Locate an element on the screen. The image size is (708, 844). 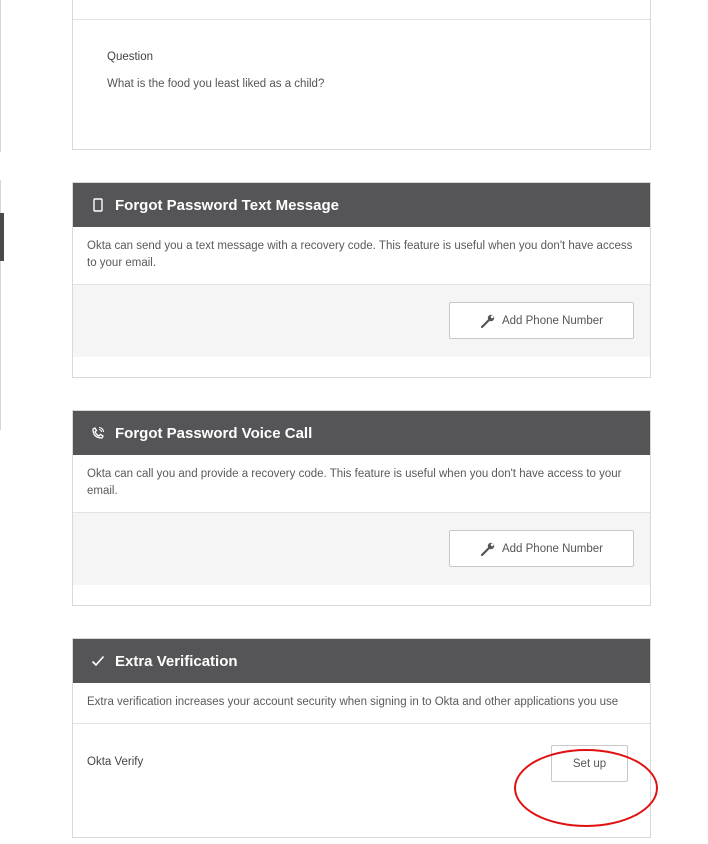
okta-verify-row: Okta Verify Set up is located at coordinates (361, 764).